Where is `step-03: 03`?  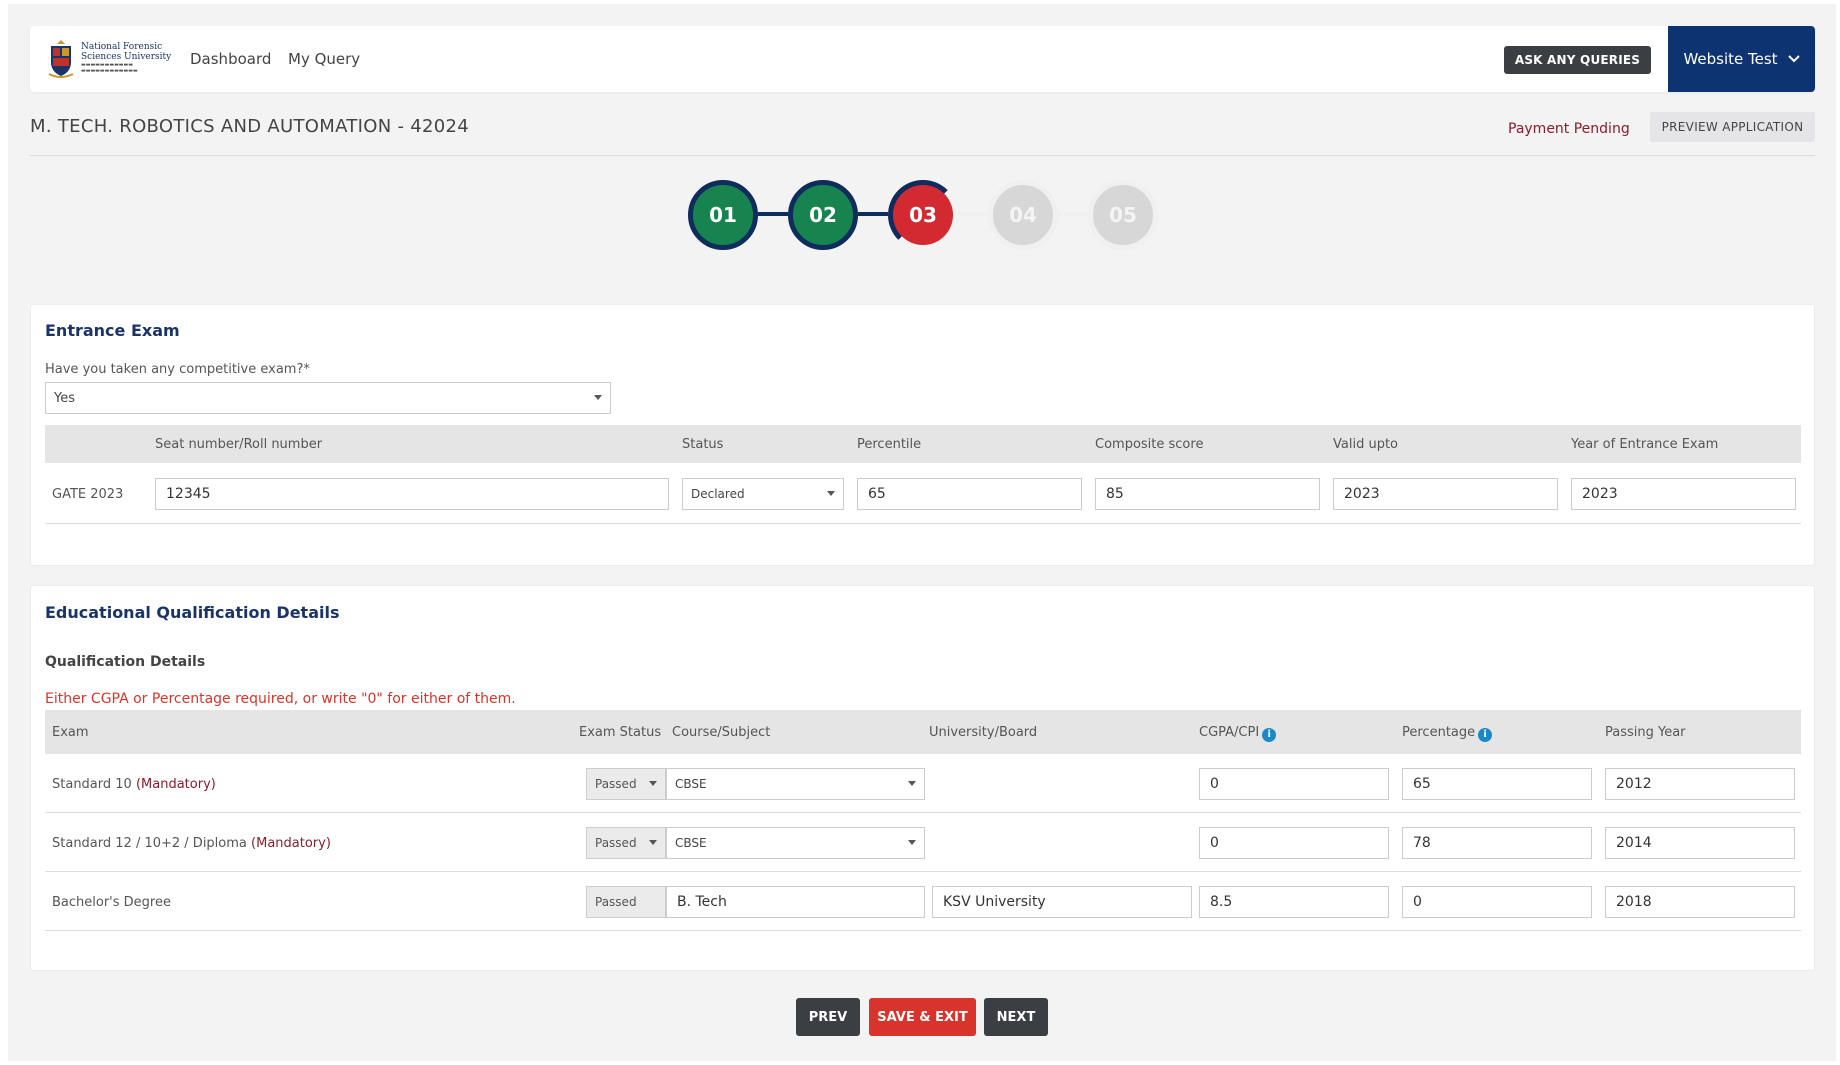 step-03: 03 is located at coordinates (923, 215).